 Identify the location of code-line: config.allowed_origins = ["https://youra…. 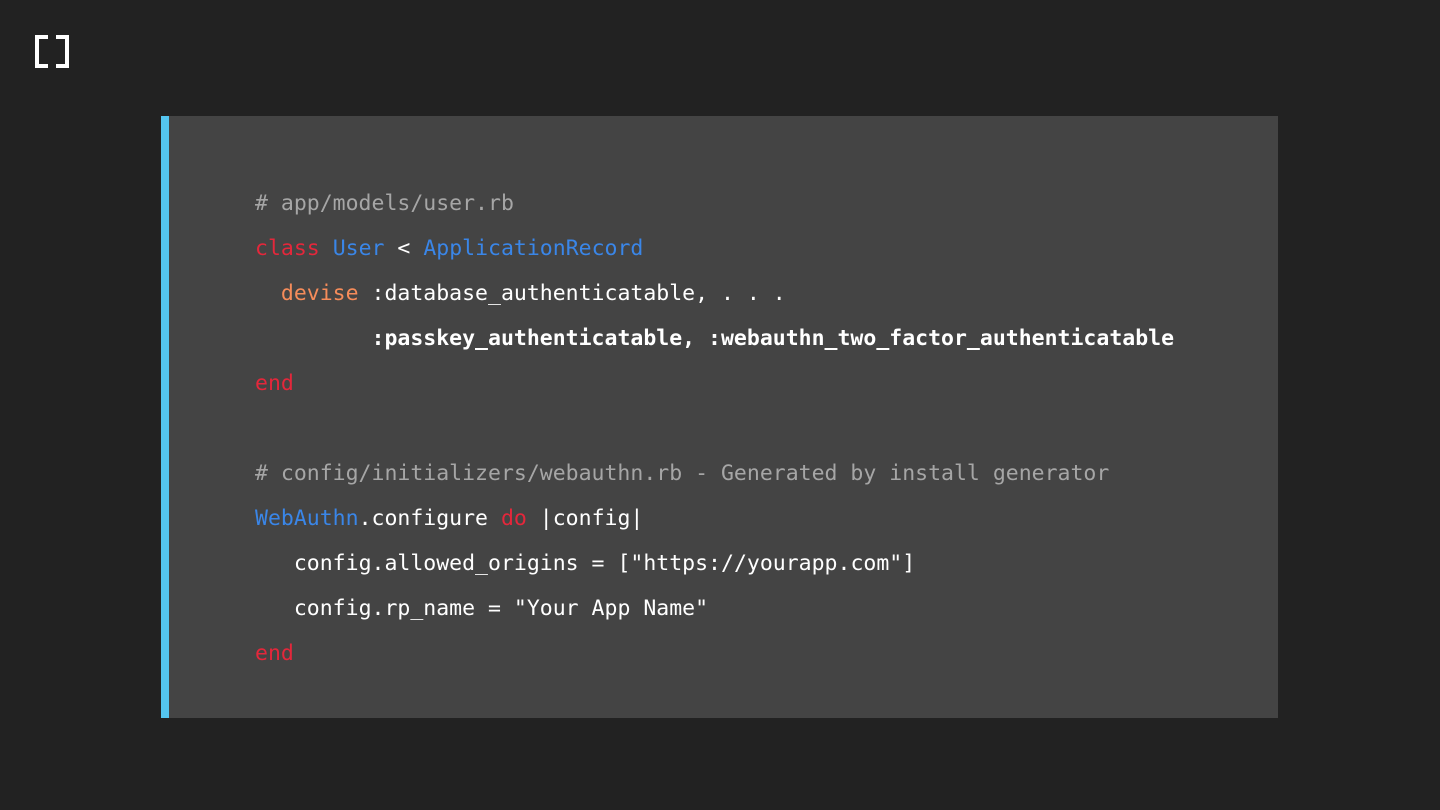
(714, 563).